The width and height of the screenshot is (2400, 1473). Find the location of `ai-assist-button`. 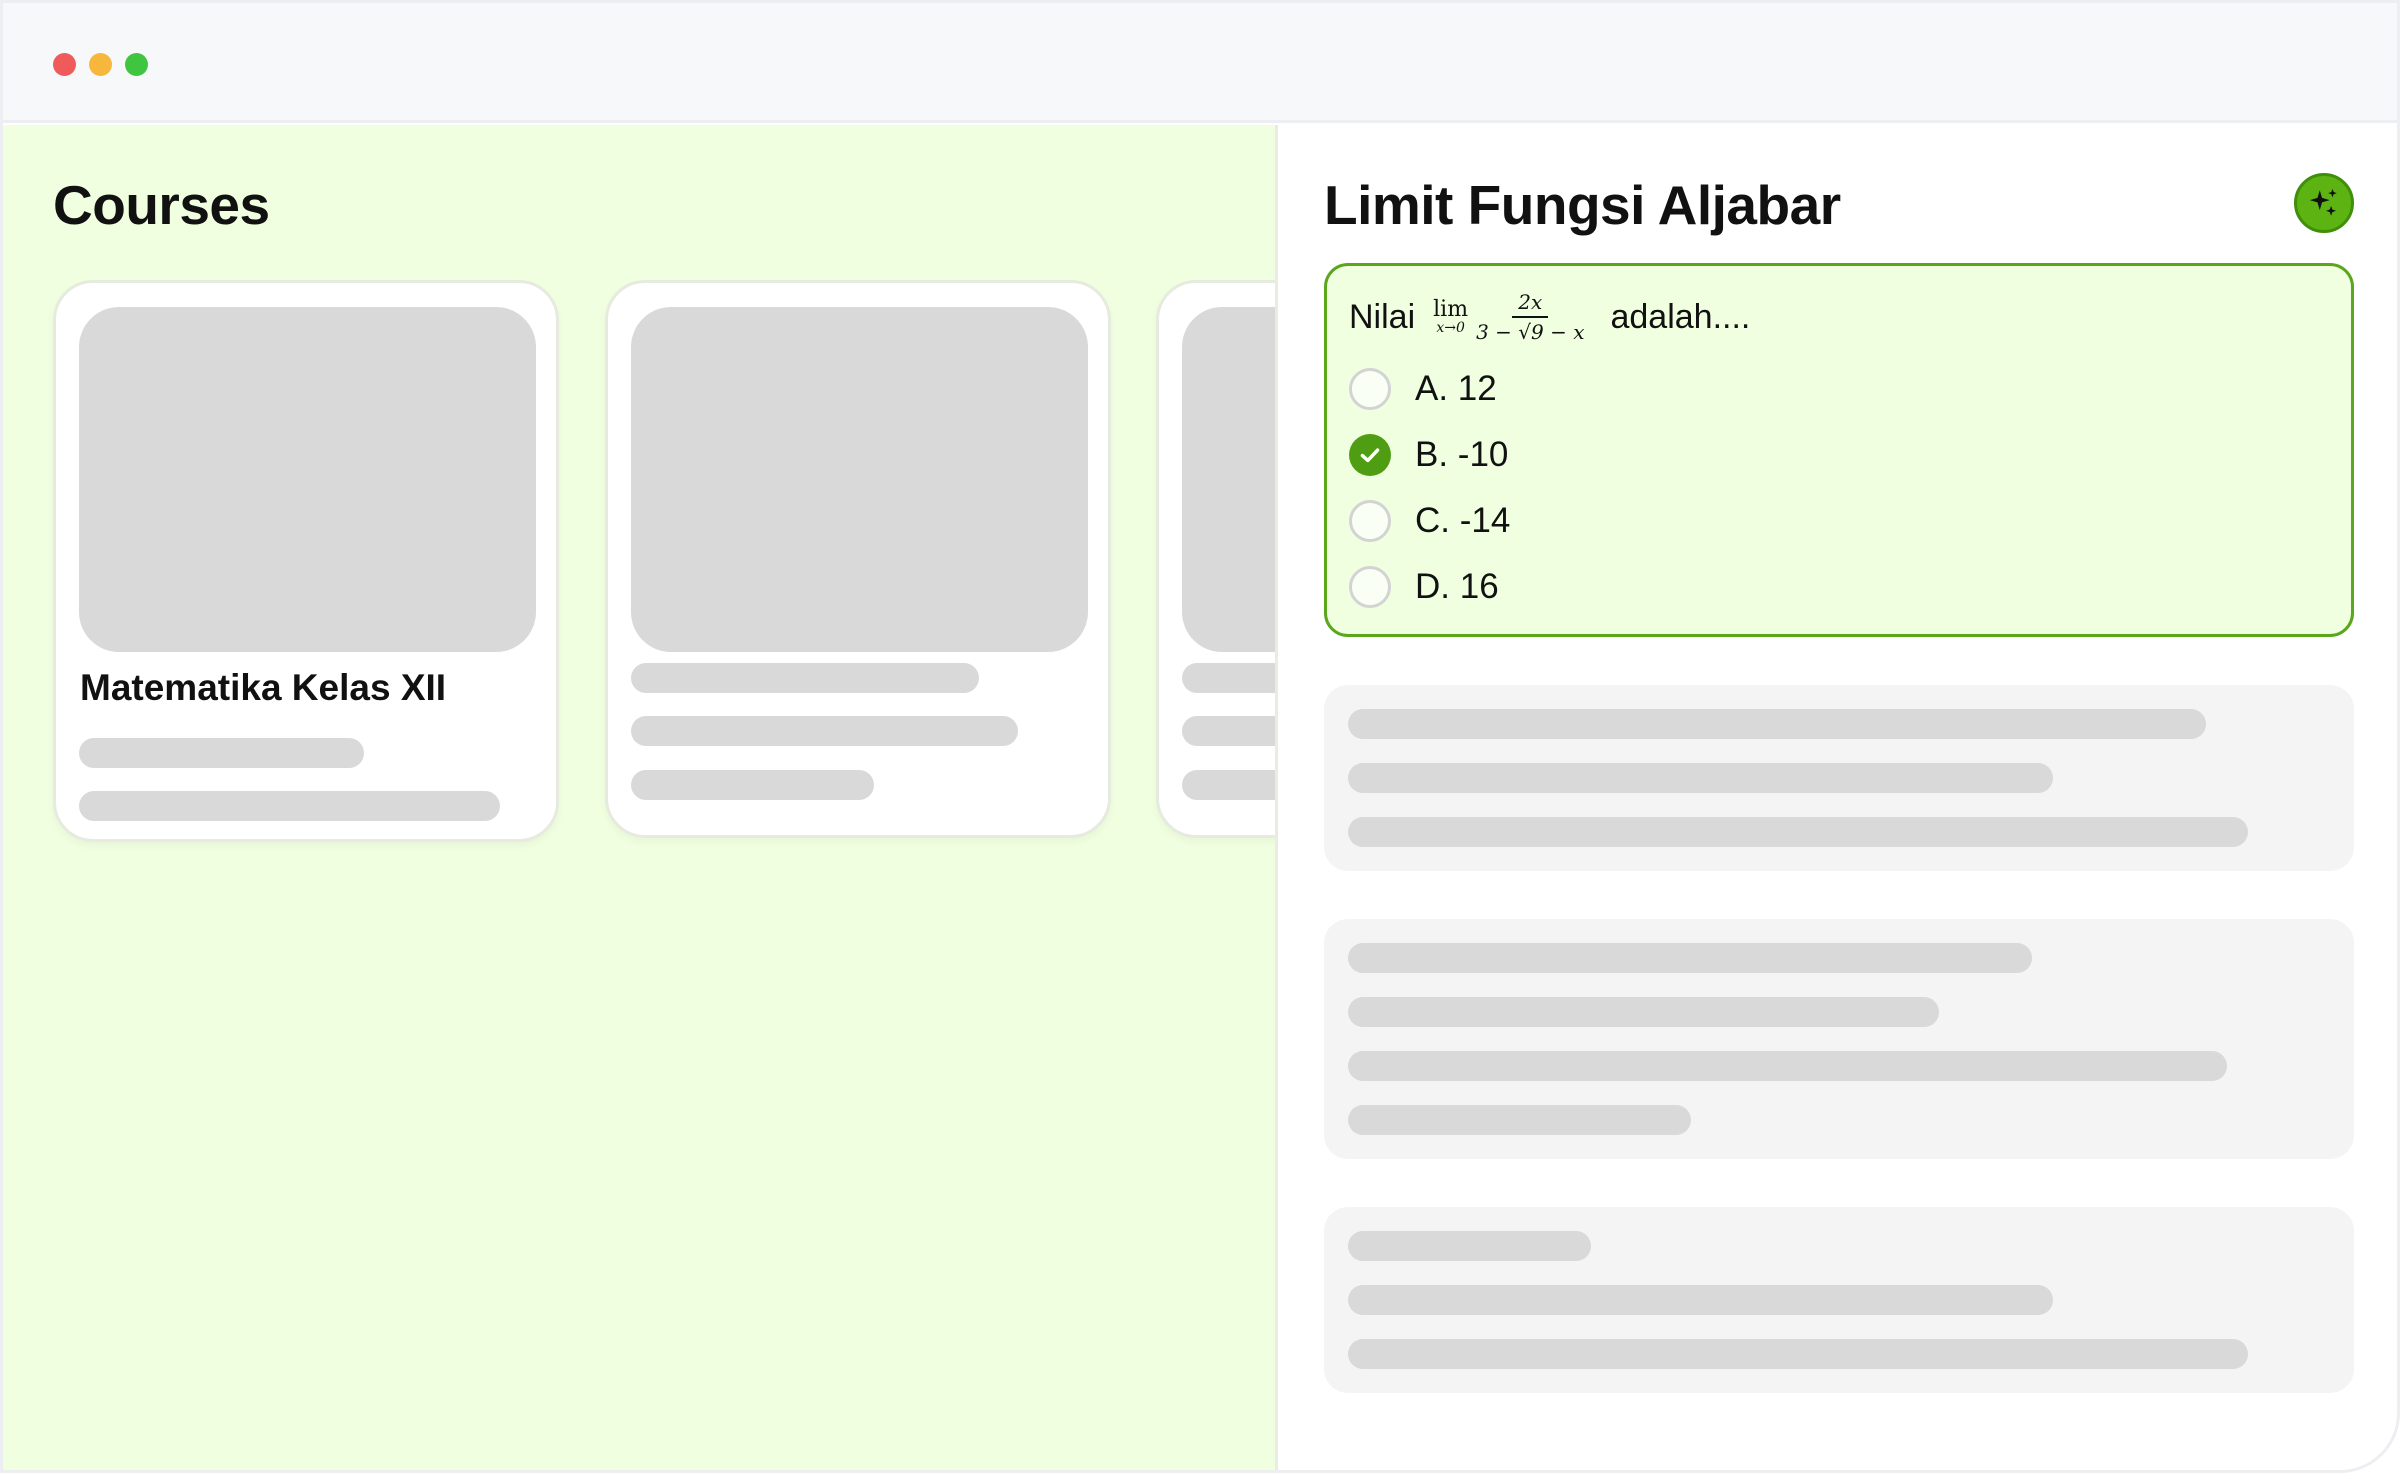

ai-assist-button is located at coordinates (2324, 203).